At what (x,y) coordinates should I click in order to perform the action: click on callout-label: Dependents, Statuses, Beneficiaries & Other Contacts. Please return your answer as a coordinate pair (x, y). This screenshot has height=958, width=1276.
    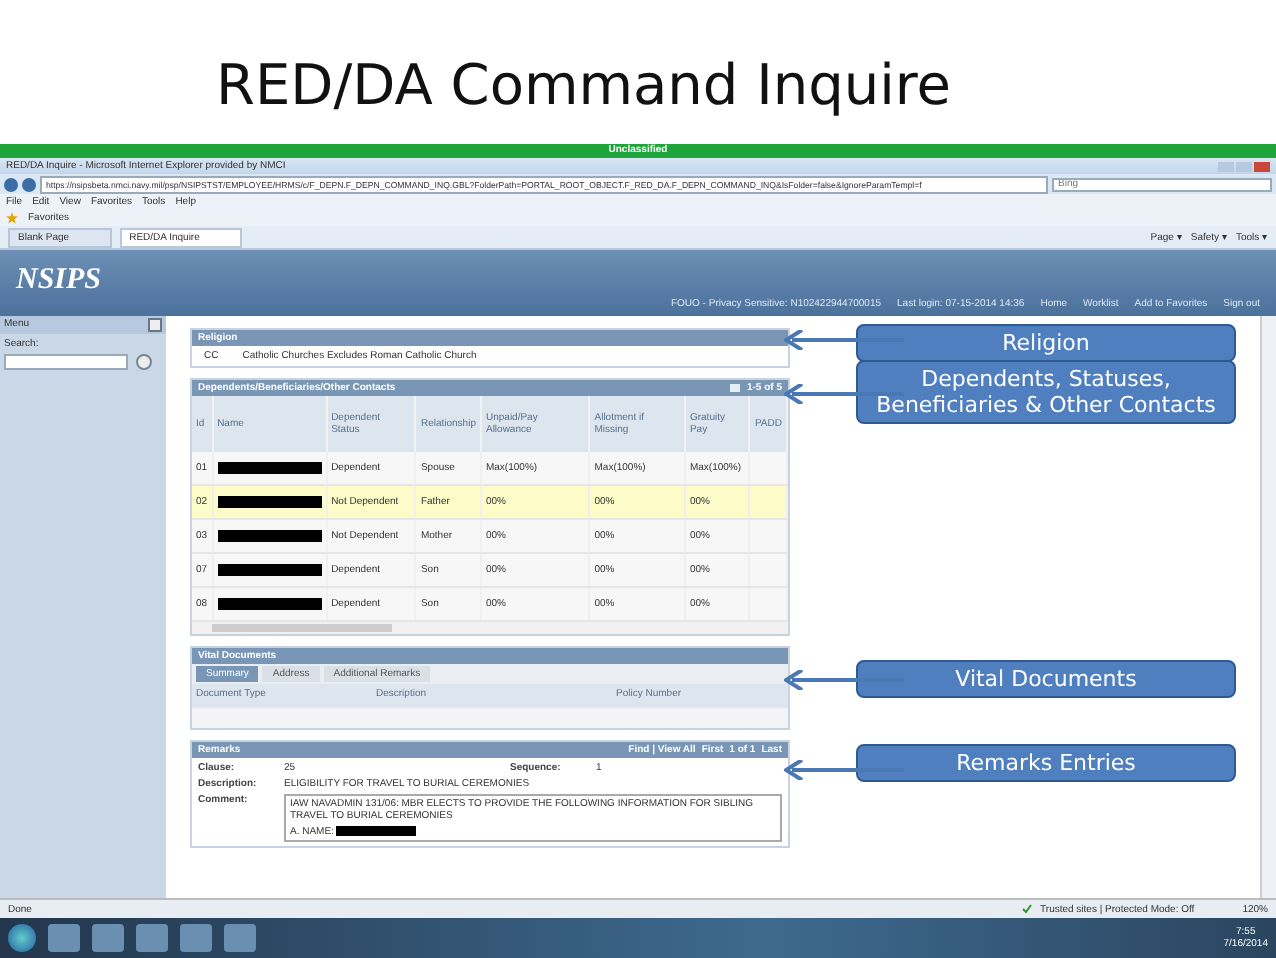
    Looking at the image, I should click on (1046, 392).